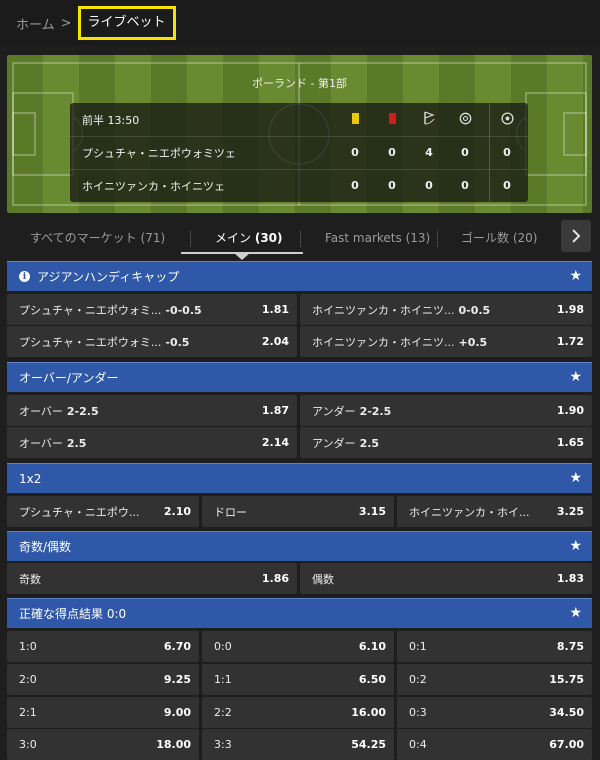  I want to click on selection-name: ドロー, so click(230, 512).